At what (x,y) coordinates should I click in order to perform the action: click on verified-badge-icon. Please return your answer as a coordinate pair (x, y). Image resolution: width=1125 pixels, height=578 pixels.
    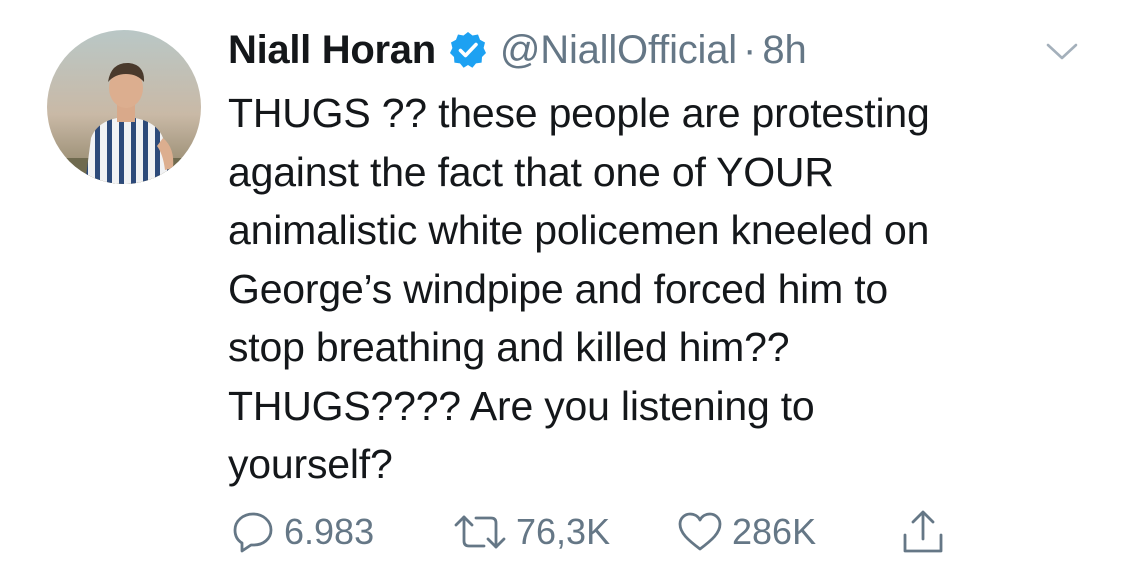
    Looking at the image, I should click on (468, 50).